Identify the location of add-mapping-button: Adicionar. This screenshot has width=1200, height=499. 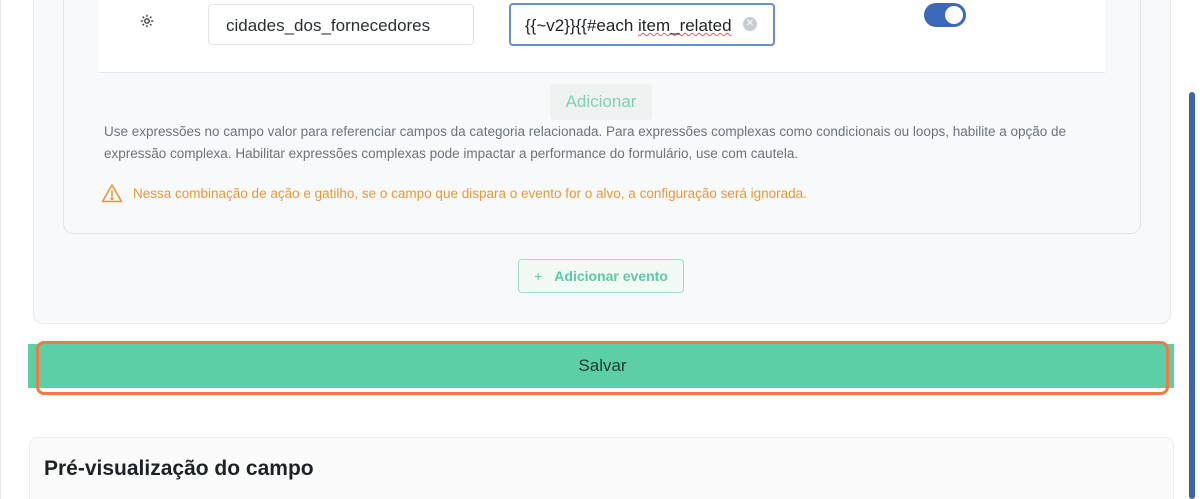
(601, 102).